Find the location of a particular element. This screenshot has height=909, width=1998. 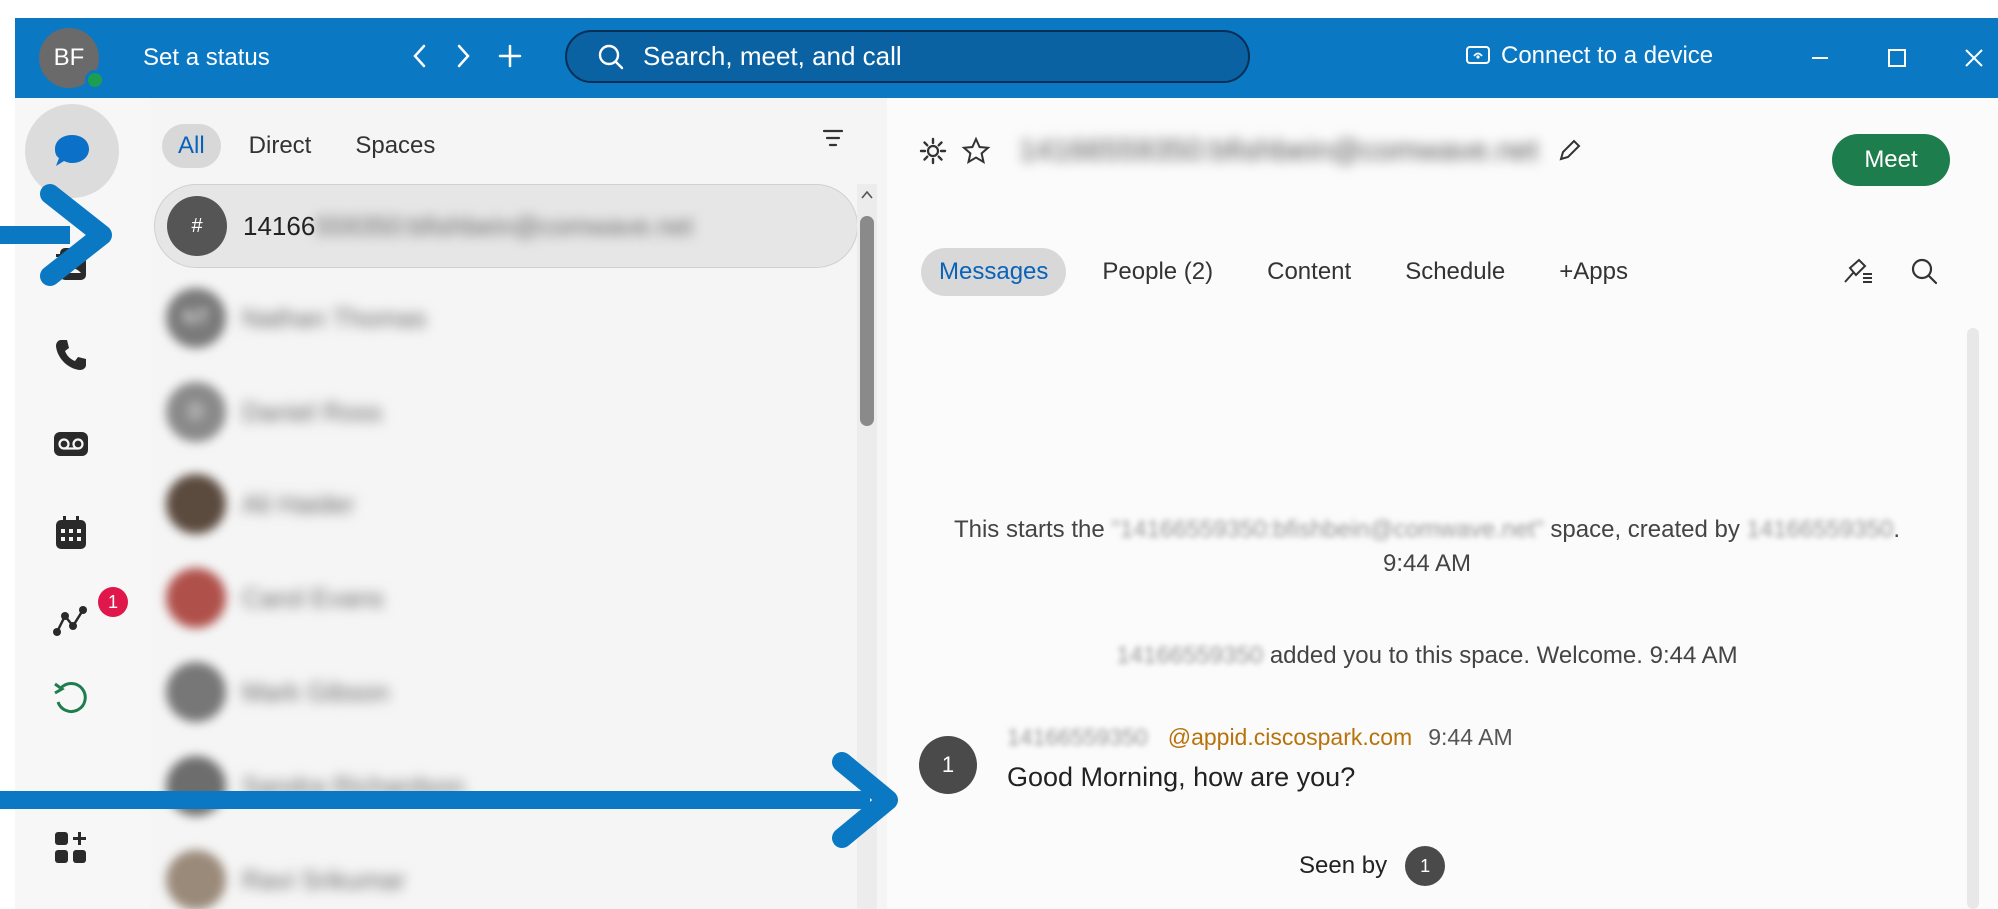

connect-device-label: Connect to a device is located at coordinates (1607, 55).